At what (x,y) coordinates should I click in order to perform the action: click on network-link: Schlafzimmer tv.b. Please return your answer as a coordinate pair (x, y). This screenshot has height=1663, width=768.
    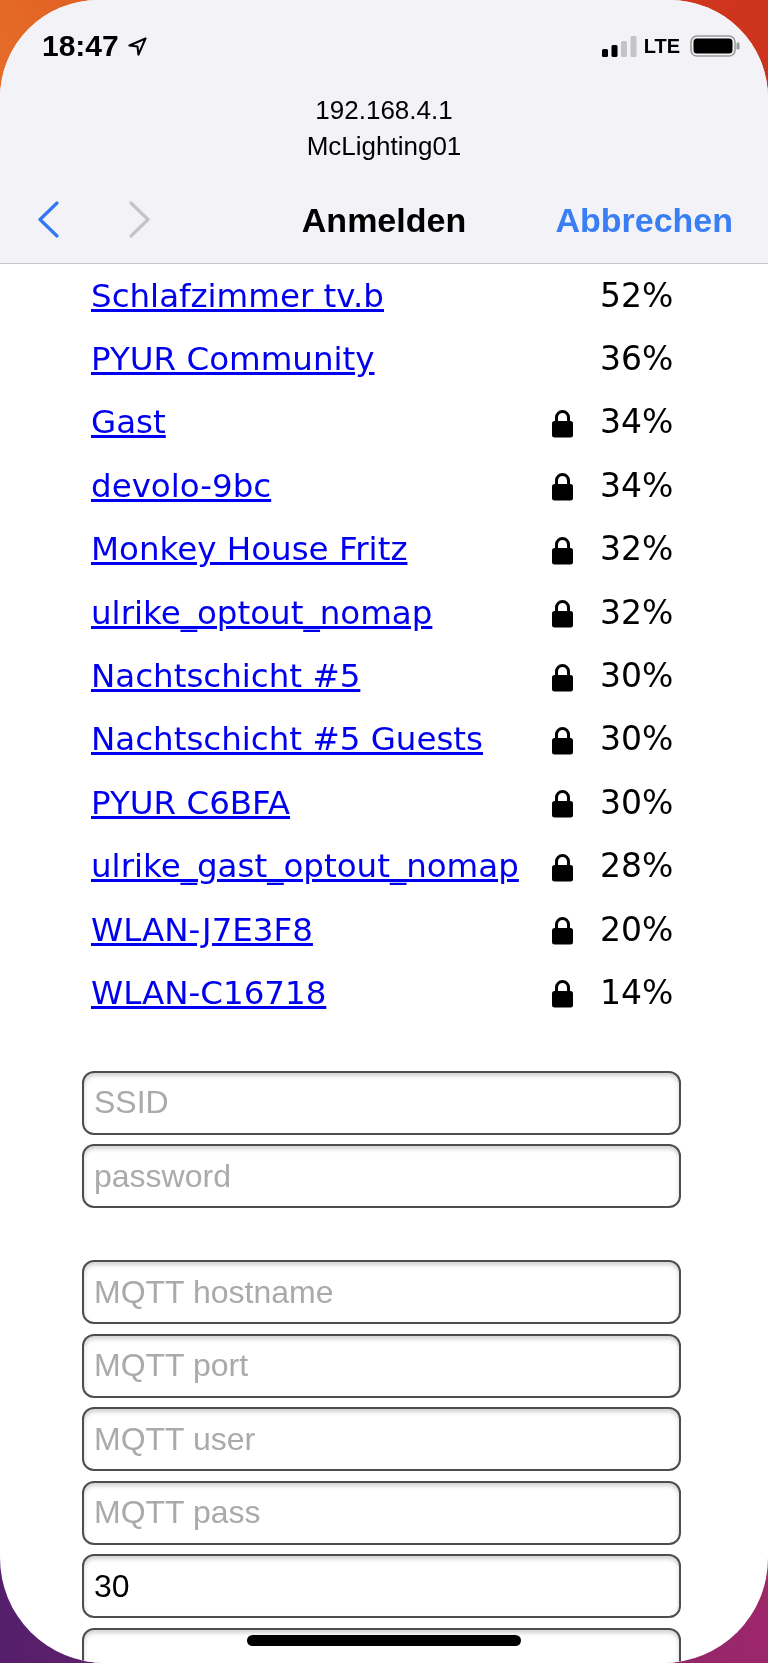
    Looking at the image, I should click on (237, 295).